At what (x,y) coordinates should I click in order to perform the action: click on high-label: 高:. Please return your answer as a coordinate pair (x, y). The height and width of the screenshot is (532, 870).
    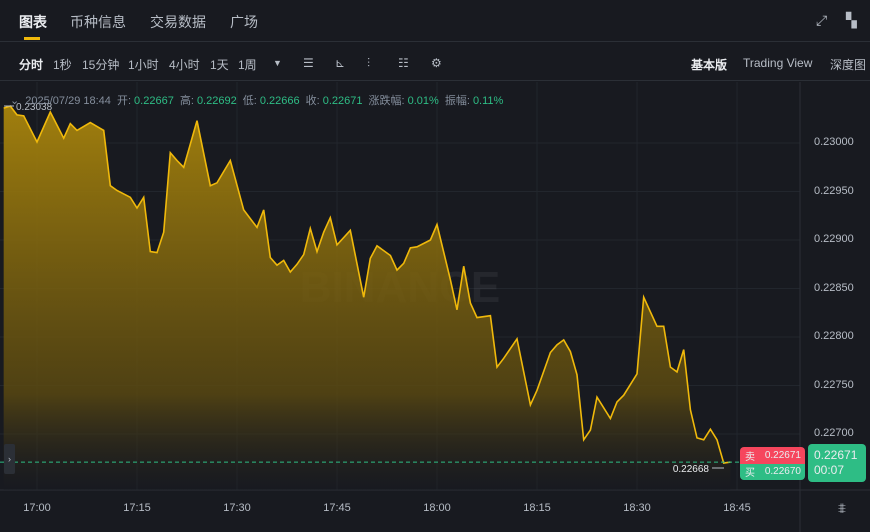
    Looking at the image, I should click on (186, 101).